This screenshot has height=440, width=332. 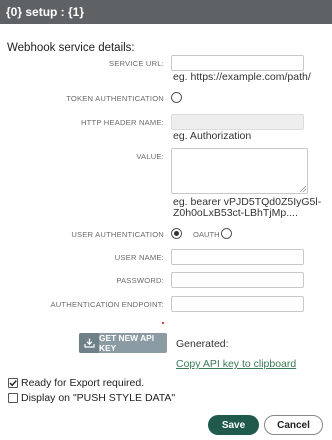 What do you see at coordinates (71, 48) in the screenshot?
I see `section-title: Webhook service details:` at bounding box center [71, 48].